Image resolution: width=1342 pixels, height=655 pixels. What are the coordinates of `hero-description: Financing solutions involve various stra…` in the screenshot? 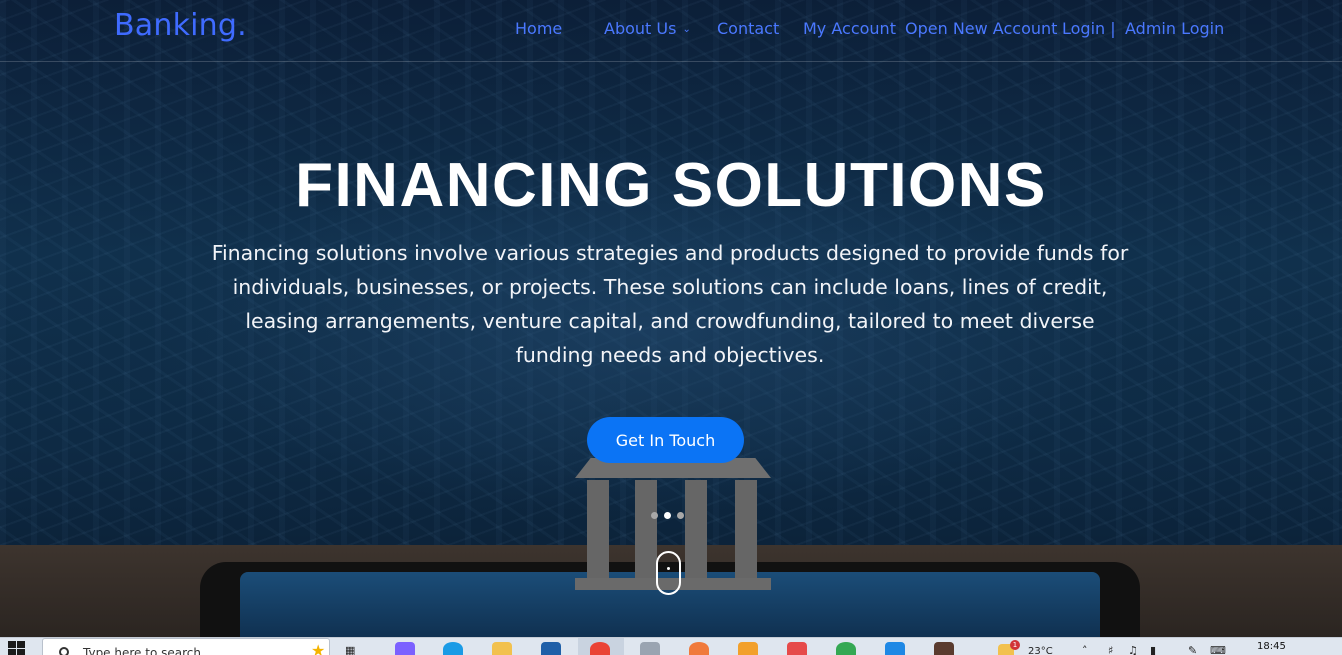 It's located at (670, 304).